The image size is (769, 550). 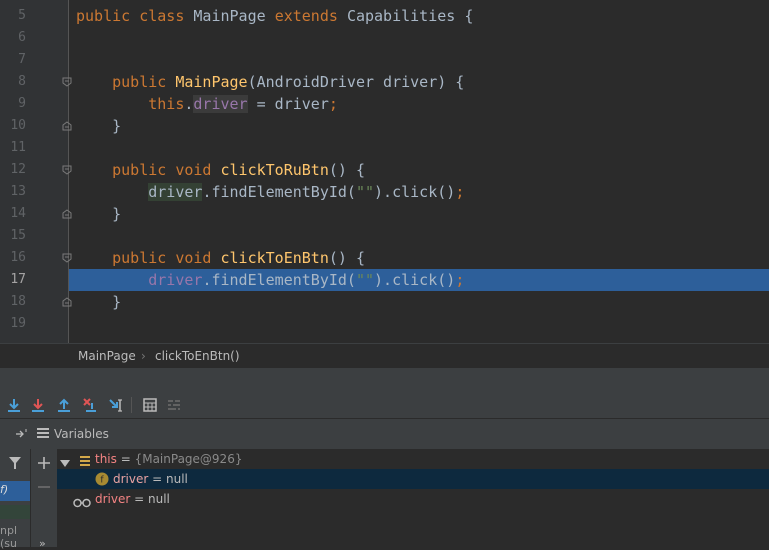 What do you see at coordinates (310, 16) in the screenshot?
I see `code-token: extends` at bounding box center [310, 16].